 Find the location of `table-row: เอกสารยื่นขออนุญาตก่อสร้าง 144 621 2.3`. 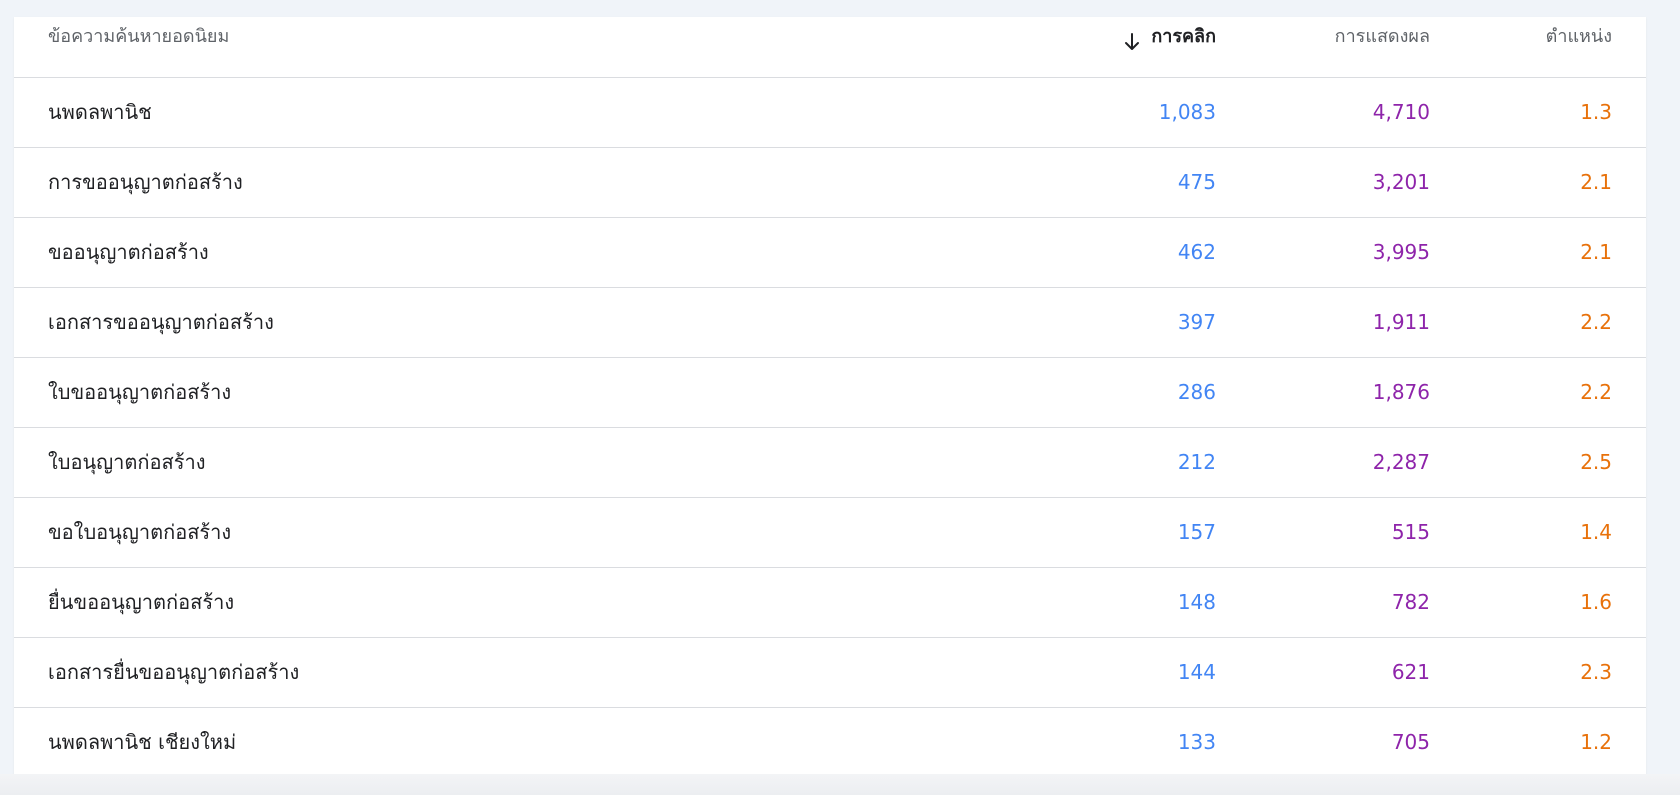

table-row: เอกสารยื่นขออนุญาตก่อสร้าง 144 621 2.3 is located at coordinates (830, 673).